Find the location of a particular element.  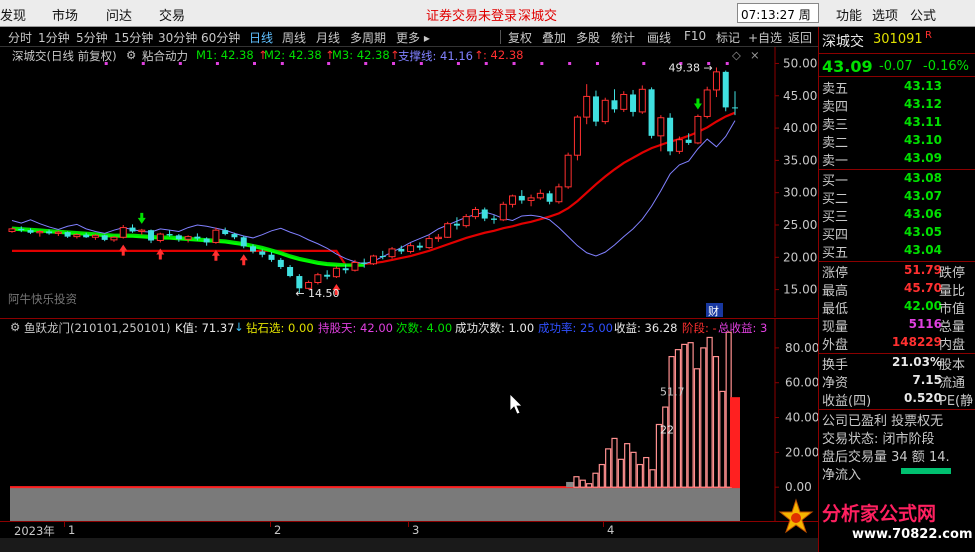

quote-stock-code: 301091 is located at coordinates (898, 39).